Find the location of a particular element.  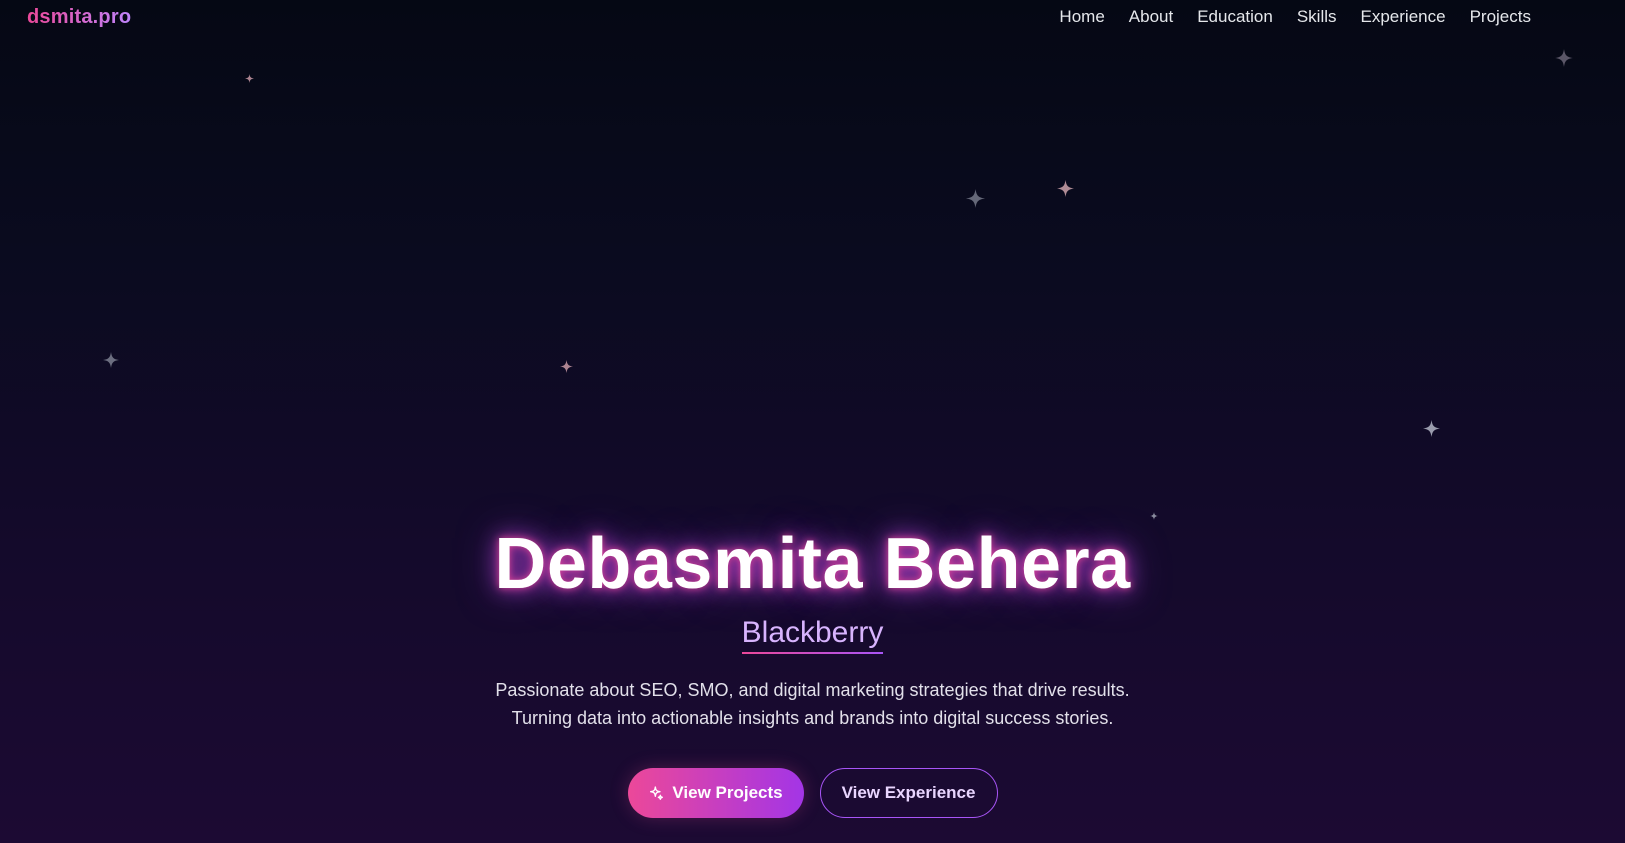

view-projects-label: View Projects is located at coordinates (727, 792).